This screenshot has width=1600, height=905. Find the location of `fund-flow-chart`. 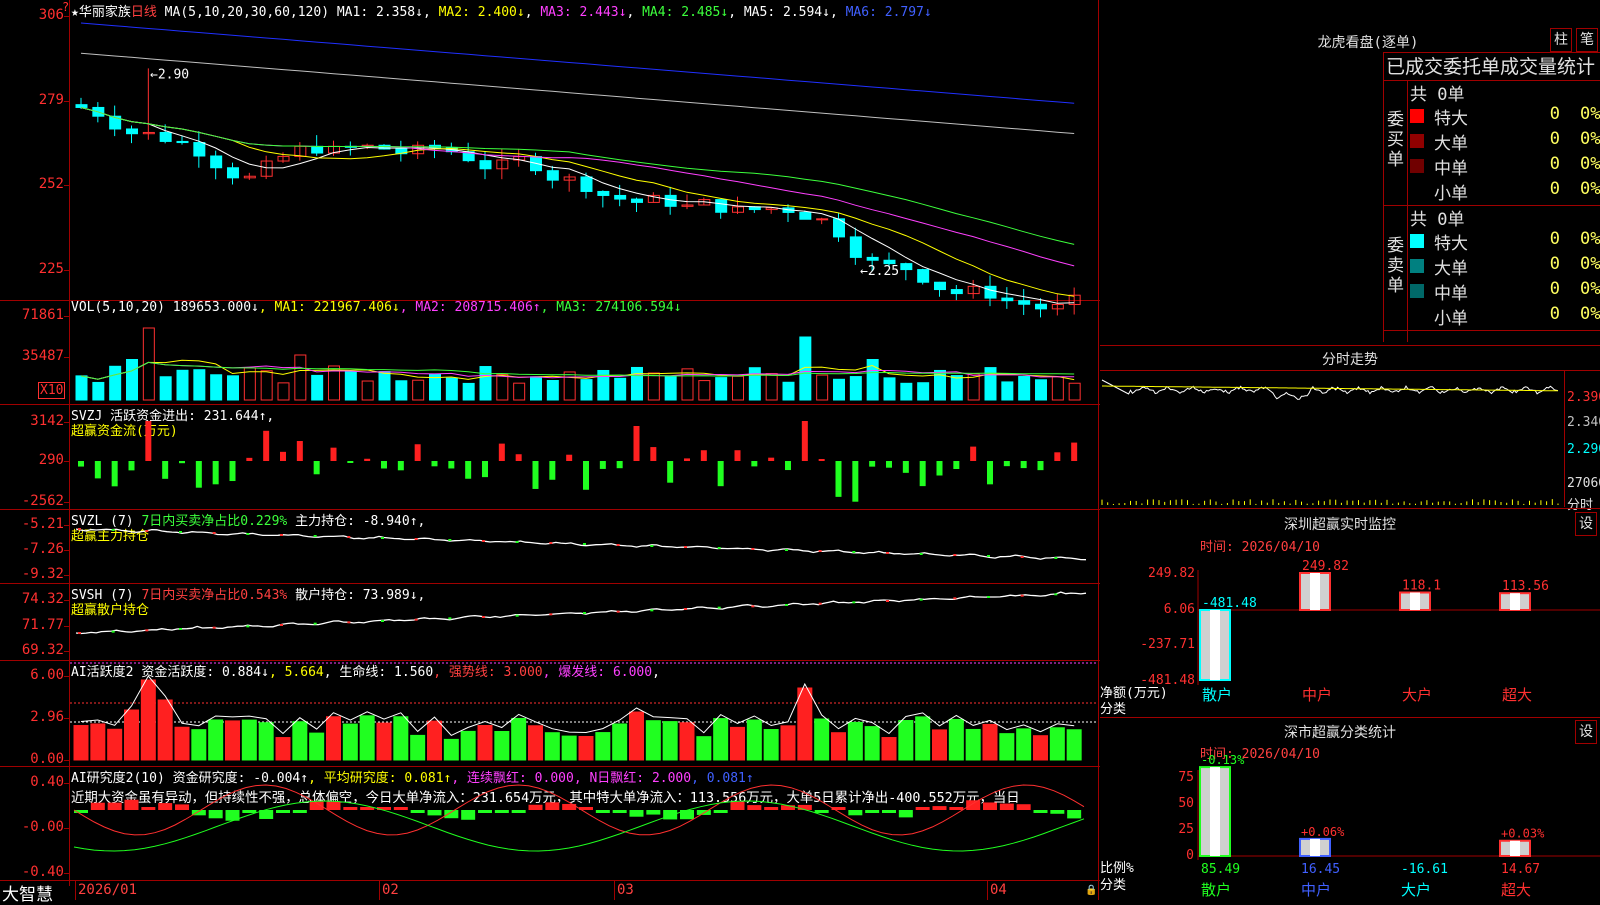

fund-flow-chart is located at coordinates (584, 456).